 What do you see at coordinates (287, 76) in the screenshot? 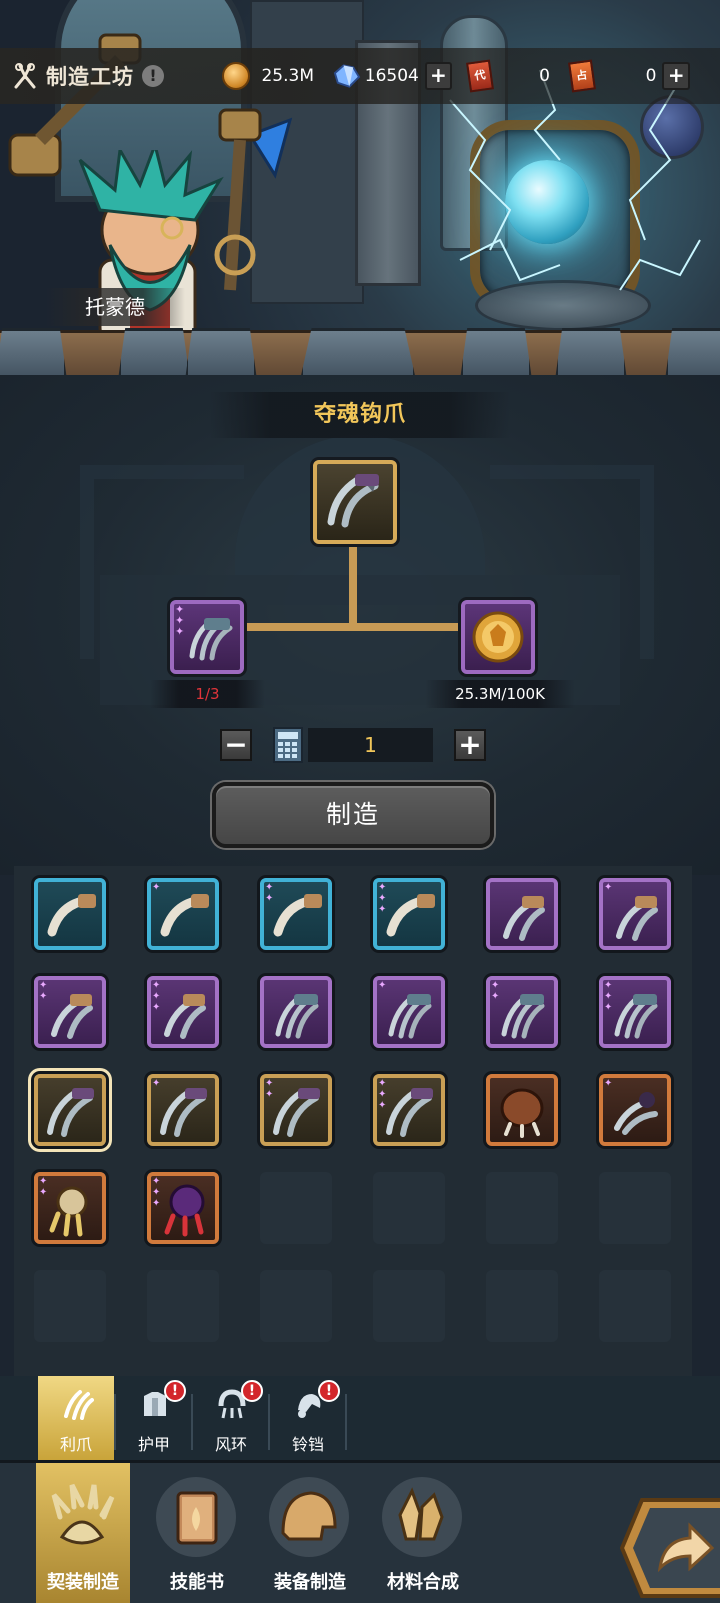
I see `gold-value: 25.3M` at bounding box center [287, 76].